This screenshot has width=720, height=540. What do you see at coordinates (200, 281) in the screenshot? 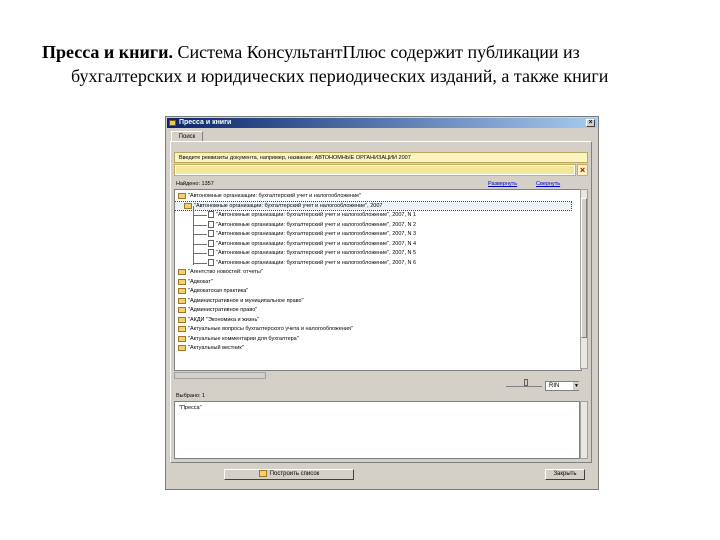
I see `tree-item-label: "Адвокат"` at bounding box center [200, 281].